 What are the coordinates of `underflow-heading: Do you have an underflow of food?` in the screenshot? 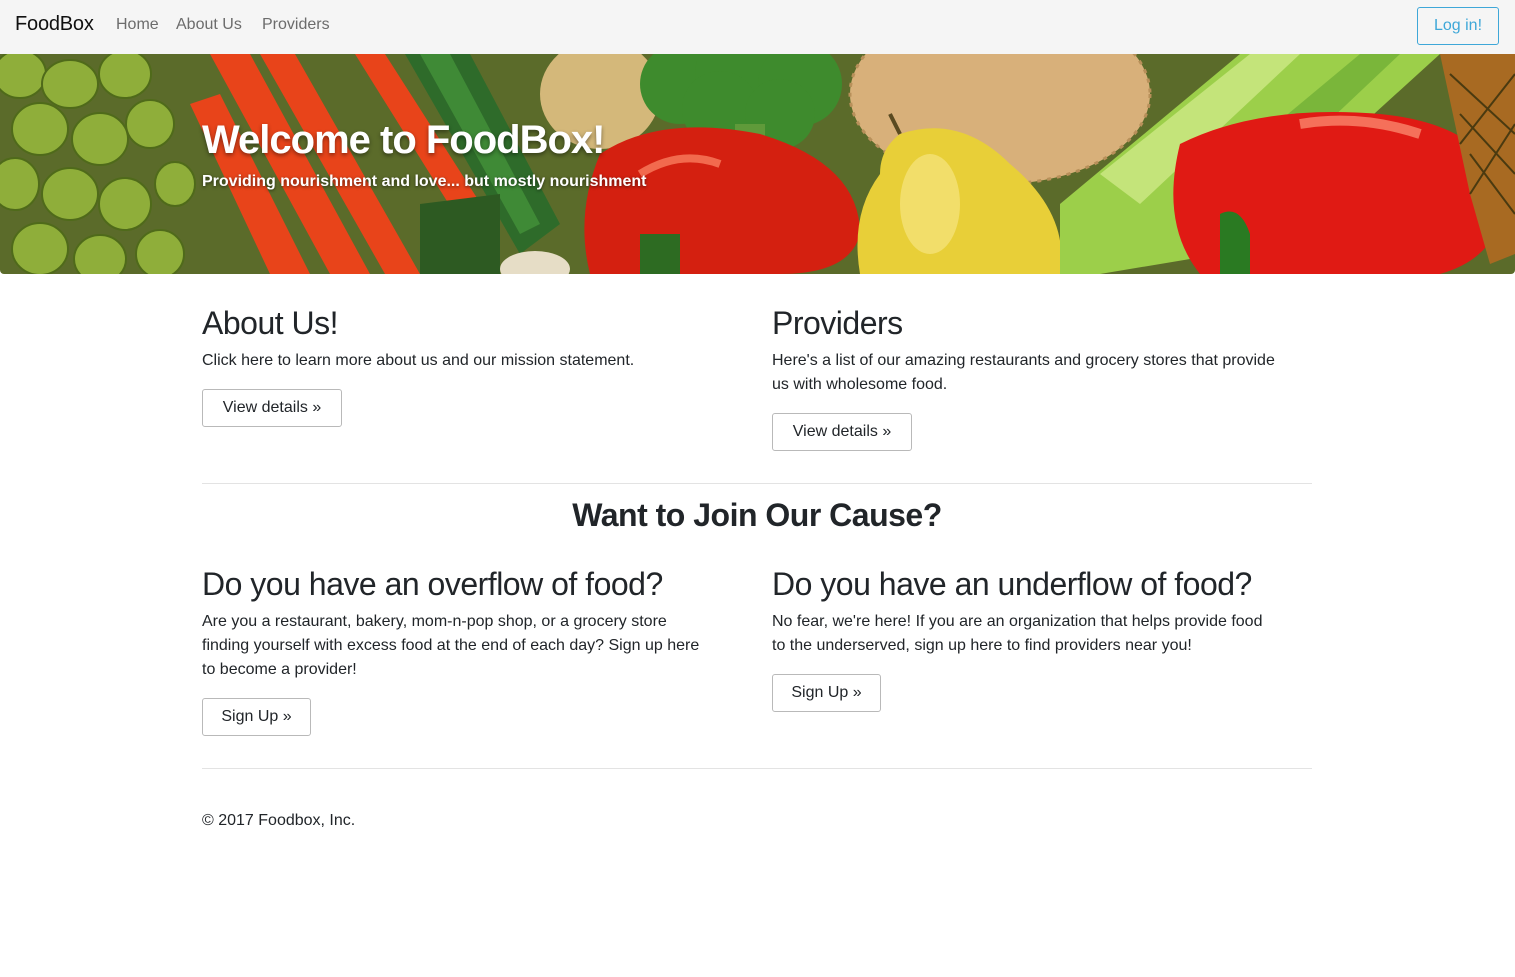 It's located at (1012, 584).